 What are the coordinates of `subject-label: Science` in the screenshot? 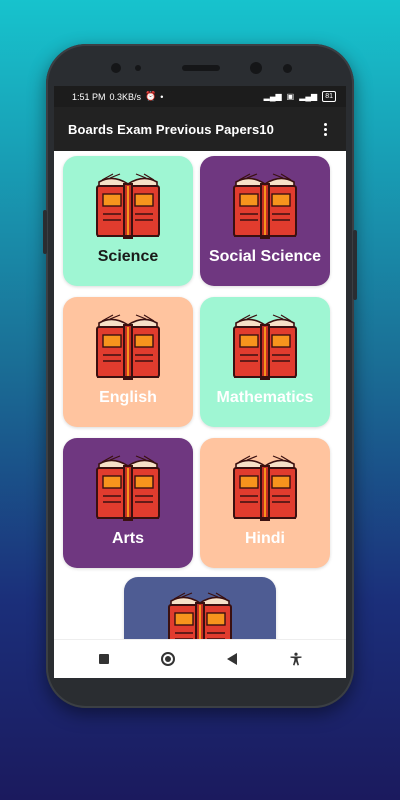 It's located at (128, 256).